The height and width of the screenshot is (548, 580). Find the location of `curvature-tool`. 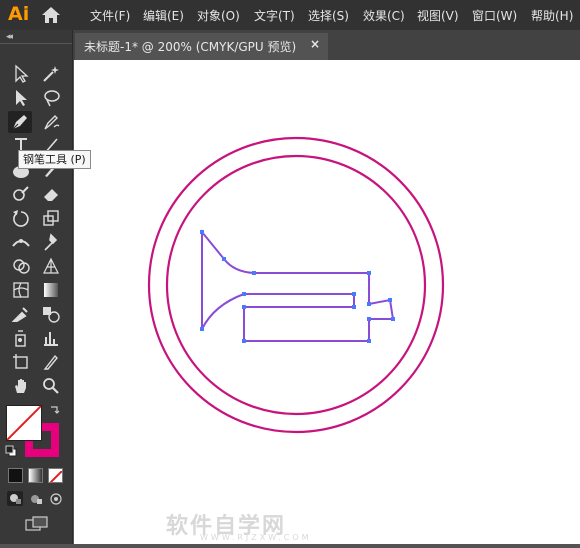

curvature-tool is located at coordinates (51, 122).